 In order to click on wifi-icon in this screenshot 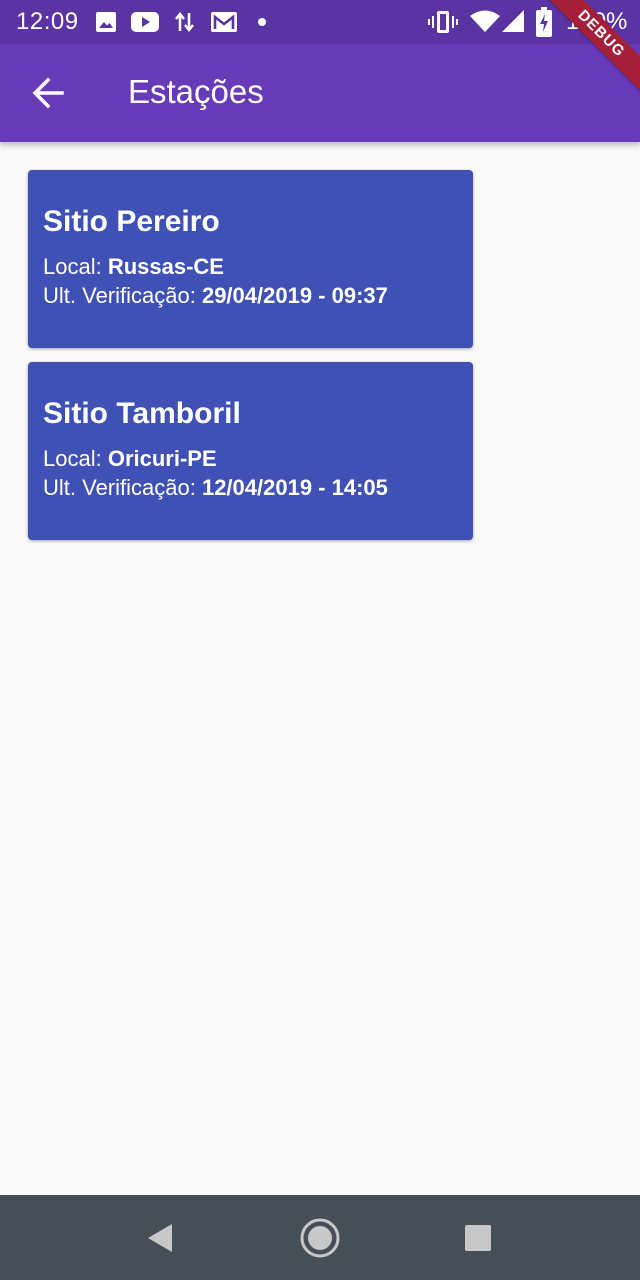, I will do `click(485, 21)`.